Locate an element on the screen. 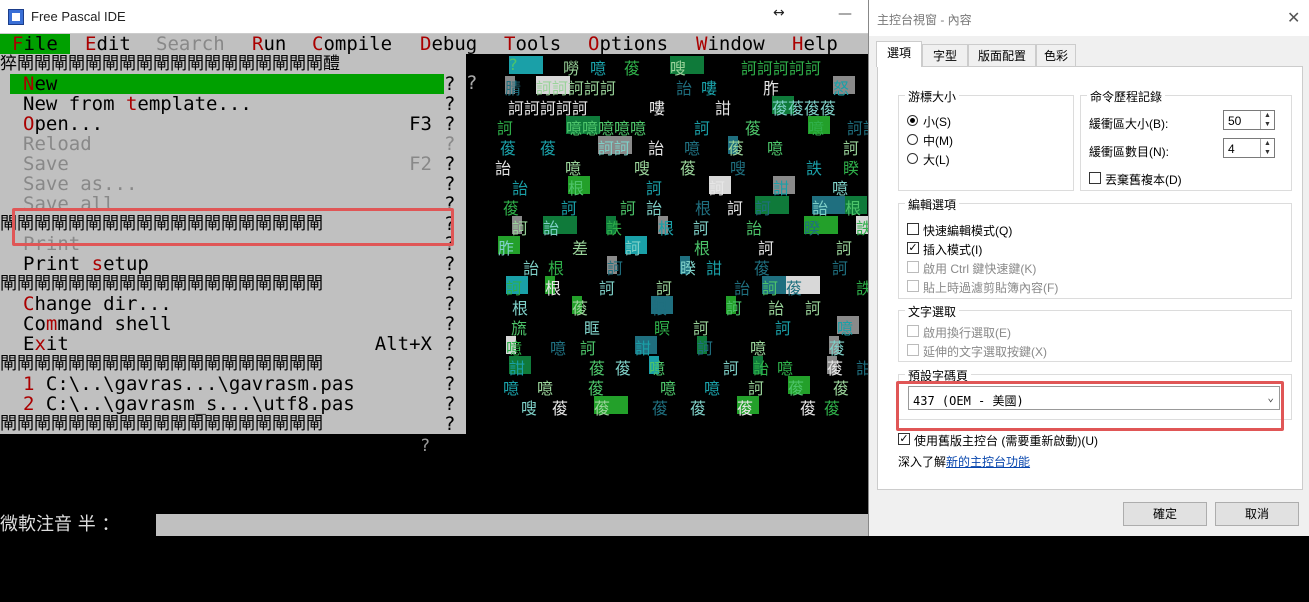  garbled-glyph: 根 is located at coordinates (553, 288).